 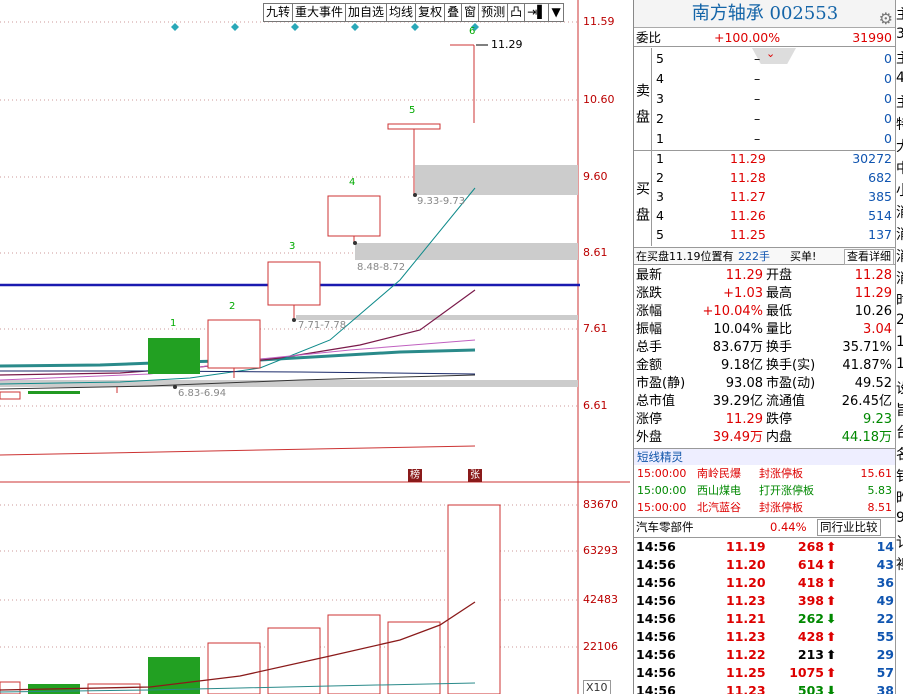 I want to click on chart-toolbar: 九转 重大事件 加自选 均线 复权 叠 窗 预测 凸 ⇥▌ ▼, so click(x=413, y=12).